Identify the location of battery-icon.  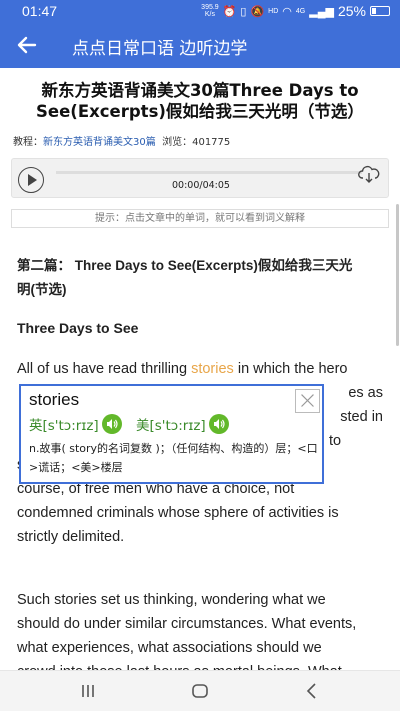
(380, 11).